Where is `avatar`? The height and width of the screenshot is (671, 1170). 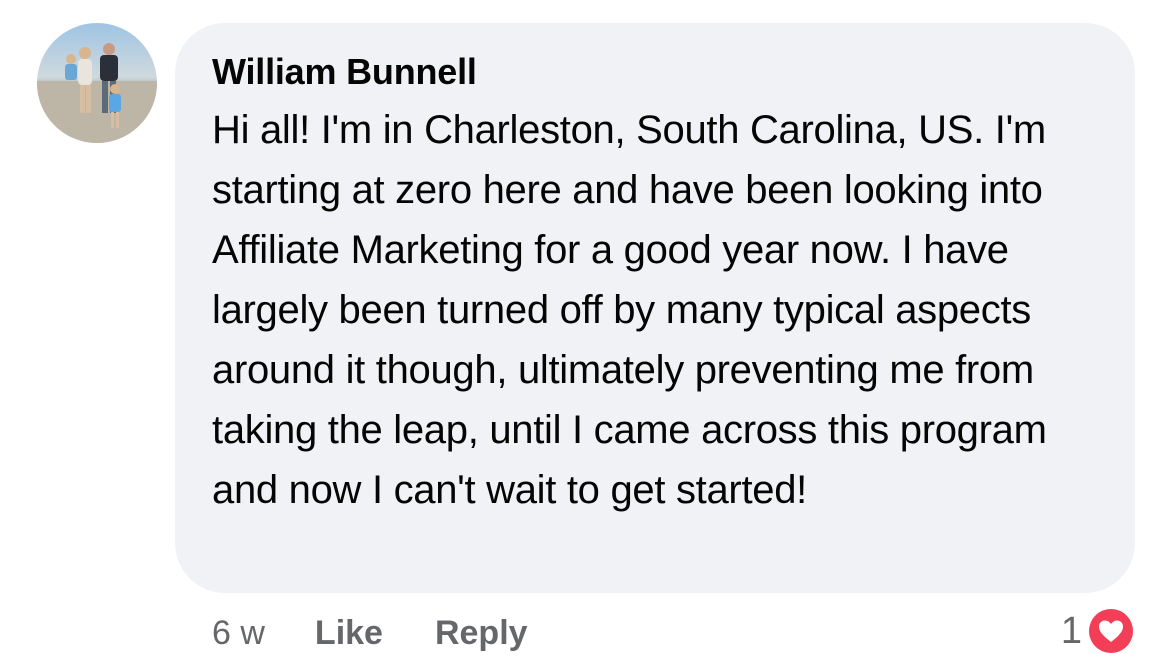
avatar is located at coordinates (97, 83).